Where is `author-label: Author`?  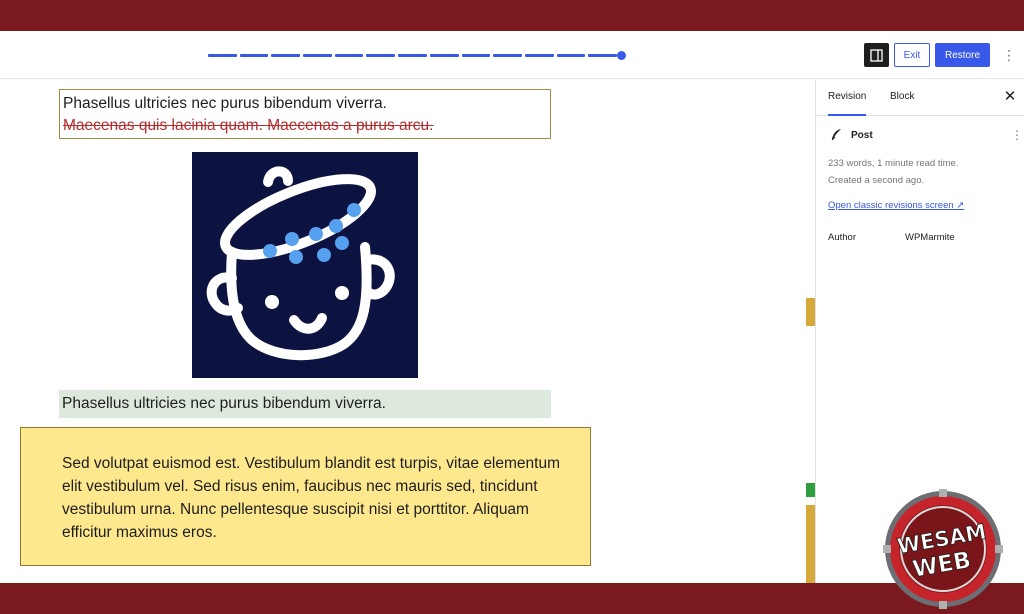 author-label: Author is located at coordinates (842, 237).